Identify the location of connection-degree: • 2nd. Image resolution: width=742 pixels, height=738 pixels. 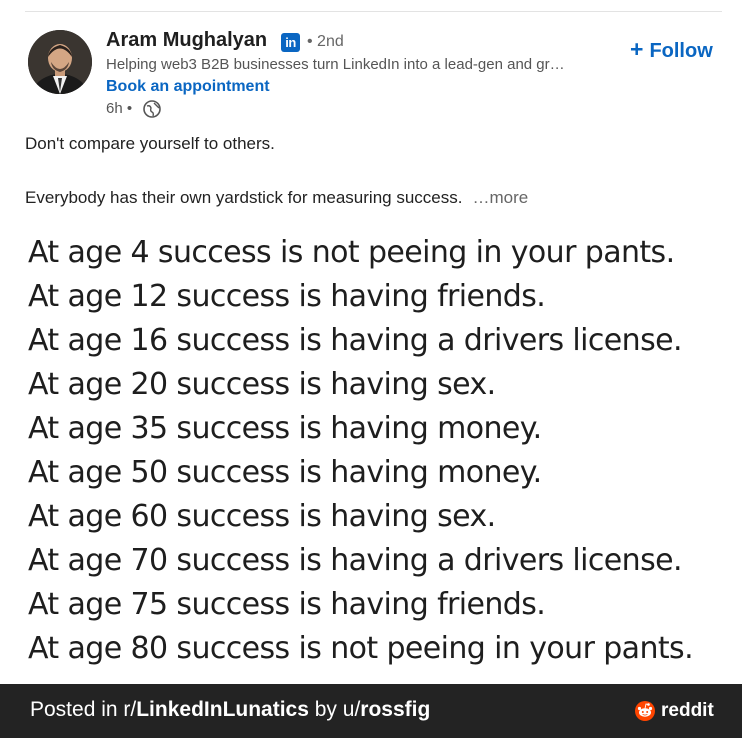
(325, 41).